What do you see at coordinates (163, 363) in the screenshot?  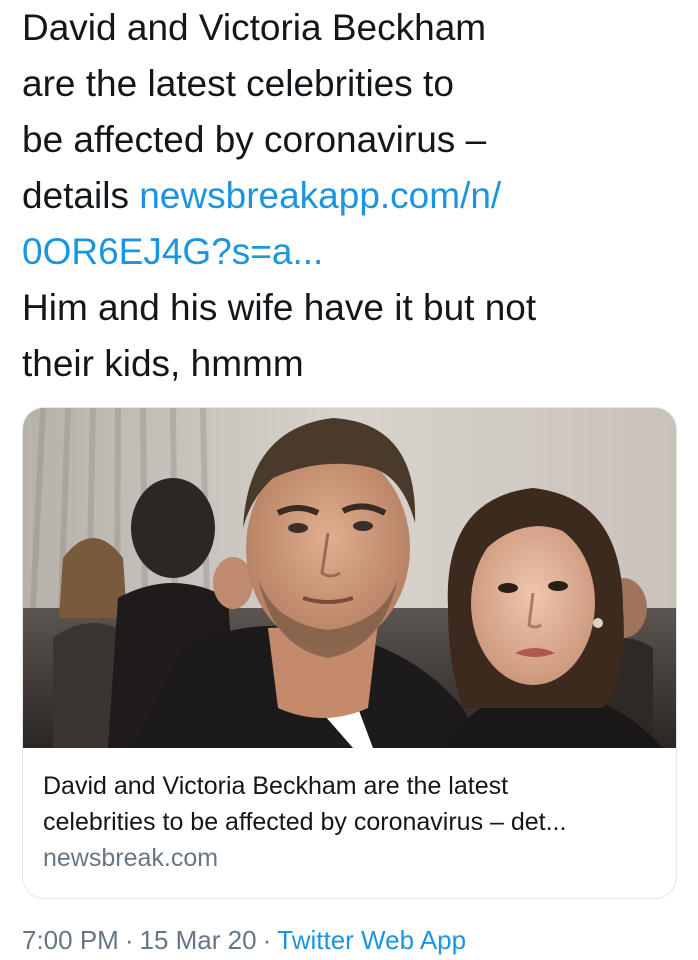 I see `tweet-comment-line: their kids, hmmm` at bounding box center [163, 363].